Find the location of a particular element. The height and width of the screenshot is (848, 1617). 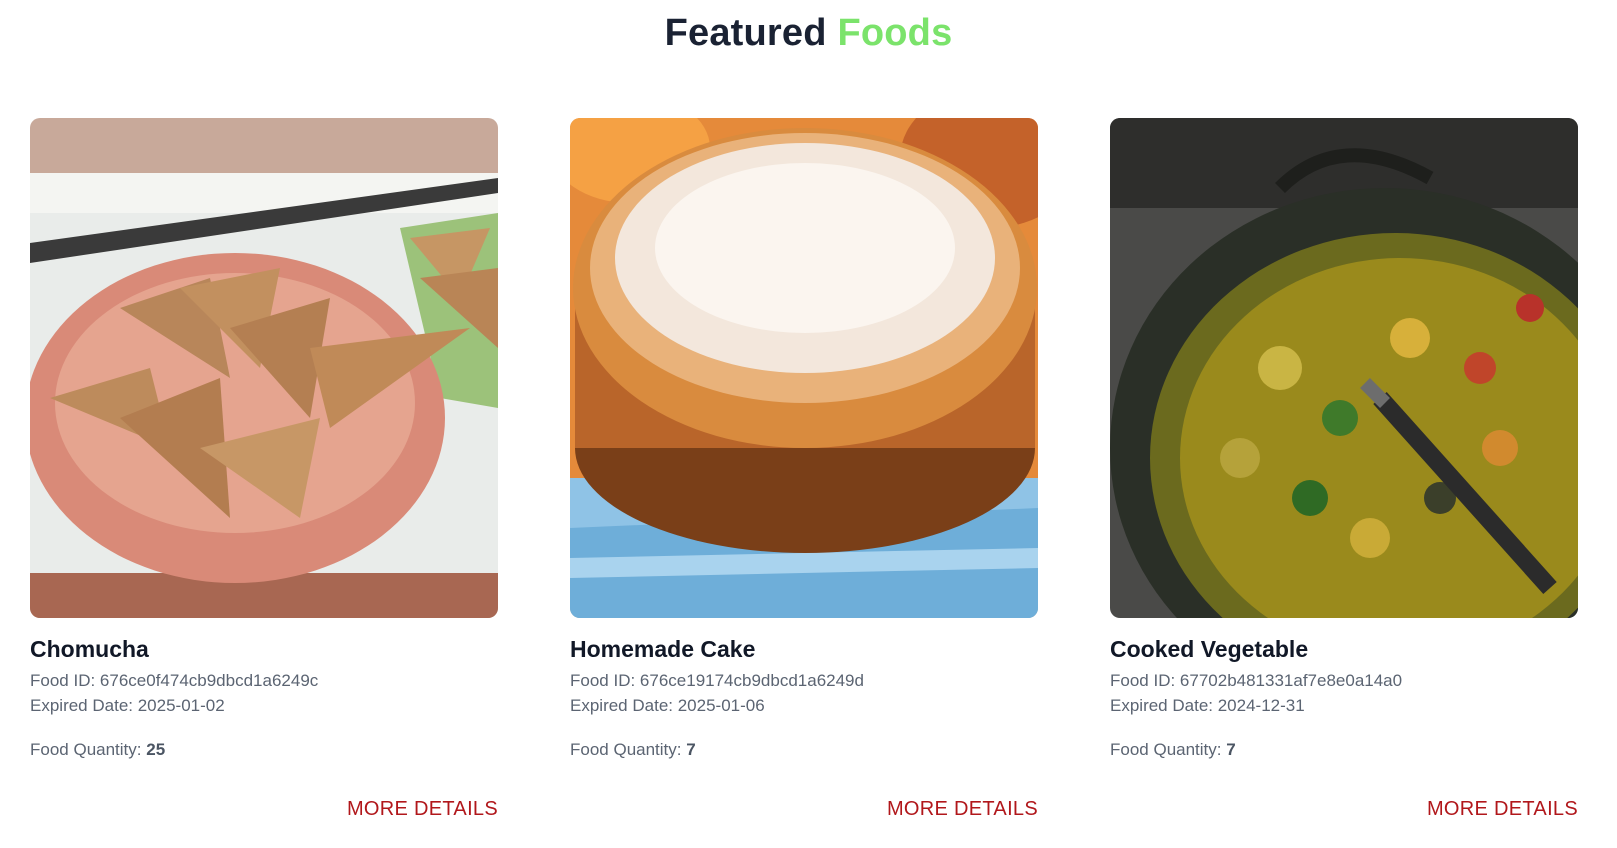

food-id: Food ID: 676ce19174cb9dbcd1a6249d is located at coordinates (717, 680).